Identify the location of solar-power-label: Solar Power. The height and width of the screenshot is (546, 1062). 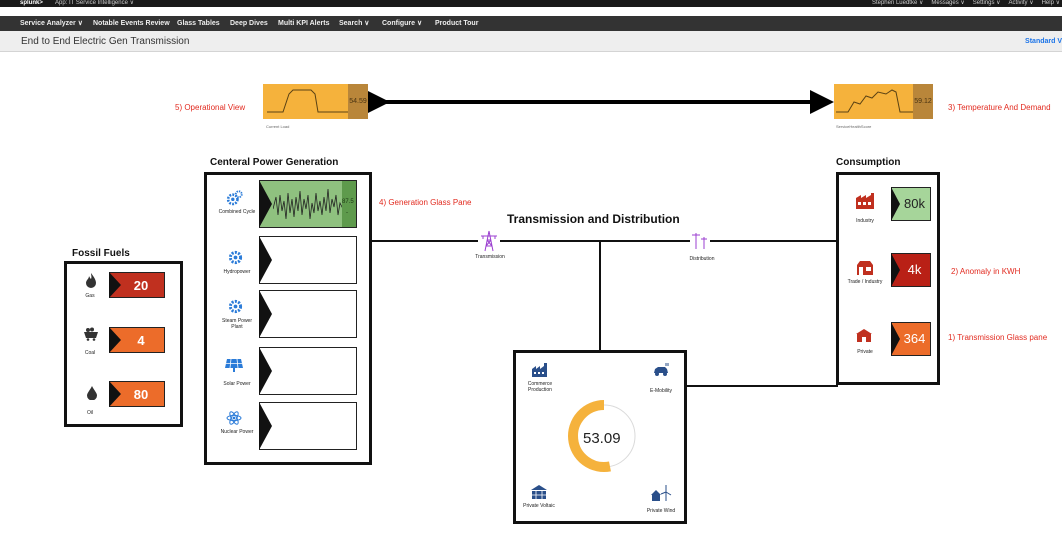
(237, 384).